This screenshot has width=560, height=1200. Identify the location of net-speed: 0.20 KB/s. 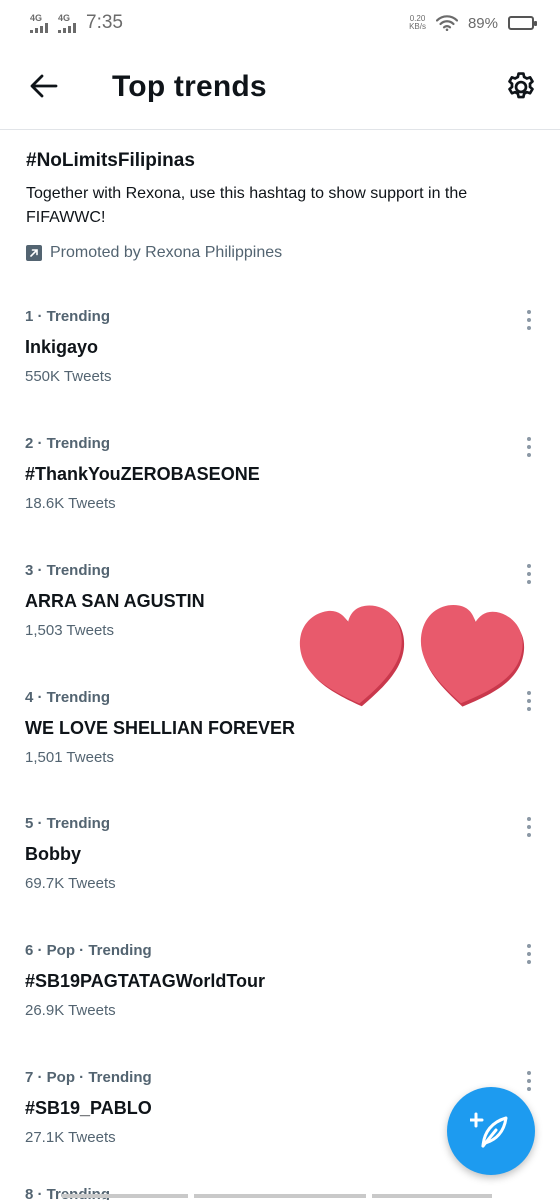
(417, 23).